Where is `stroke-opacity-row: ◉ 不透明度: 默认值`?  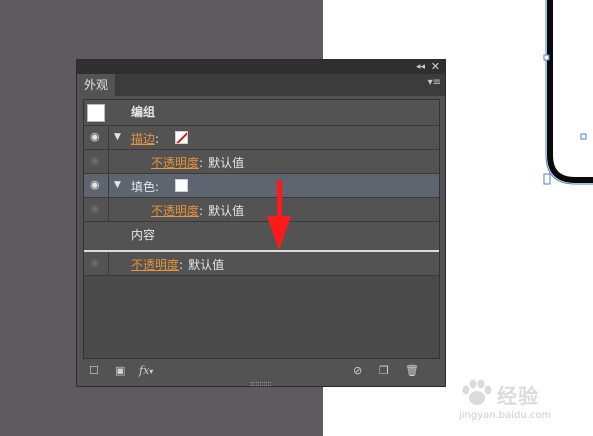
stroke-opacity-row: ◉ 不透明度: 默认值 is located at coordinates (261, 162).